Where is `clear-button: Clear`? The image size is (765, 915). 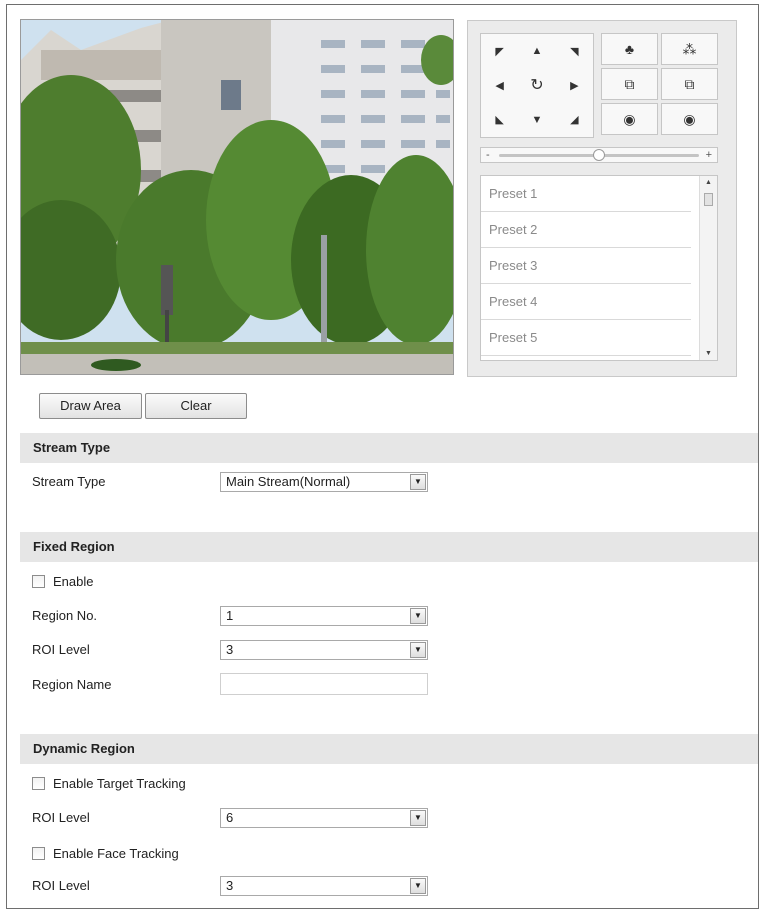 clear-button: Clear is located at coordinates (196, 406).